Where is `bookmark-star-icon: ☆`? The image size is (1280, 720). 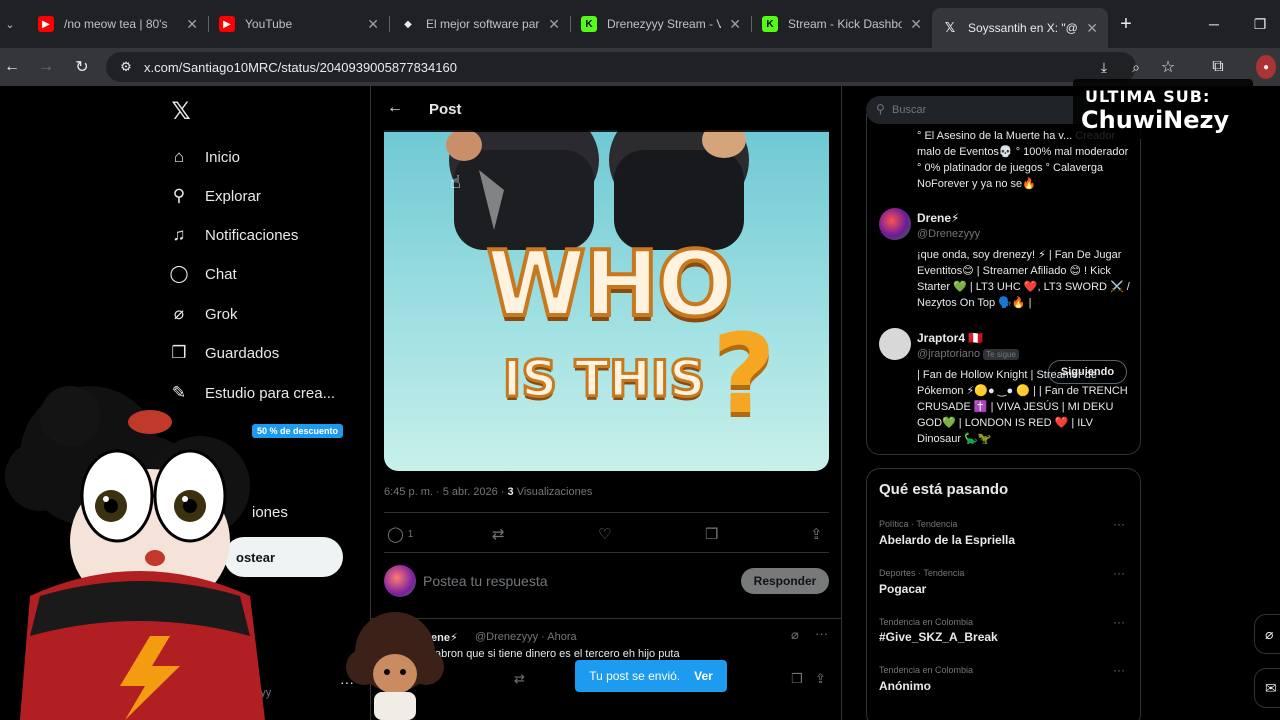
bookmark-star-icon: ☆ is located at coordinates (1168, 67).